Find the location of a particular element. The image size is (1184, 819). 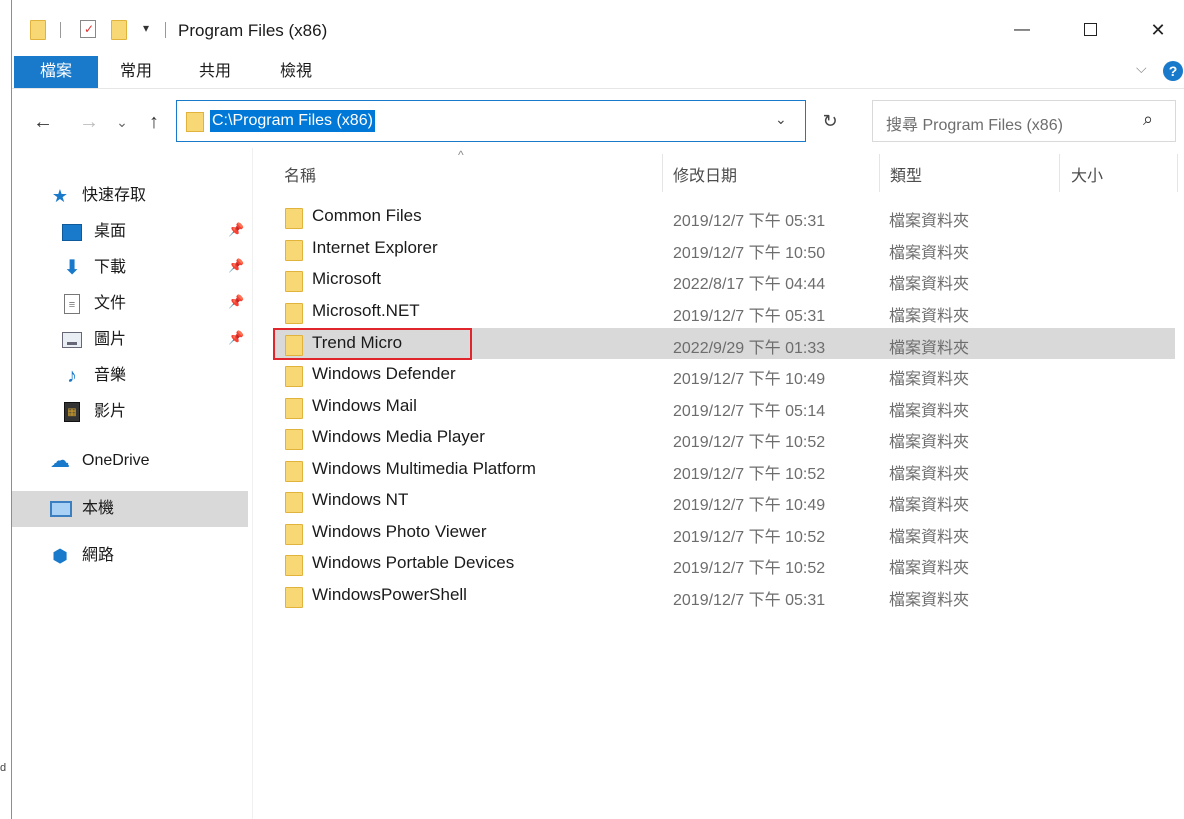

sidebar-item-this-pc: 本機 is located at coordinates (130, 509).